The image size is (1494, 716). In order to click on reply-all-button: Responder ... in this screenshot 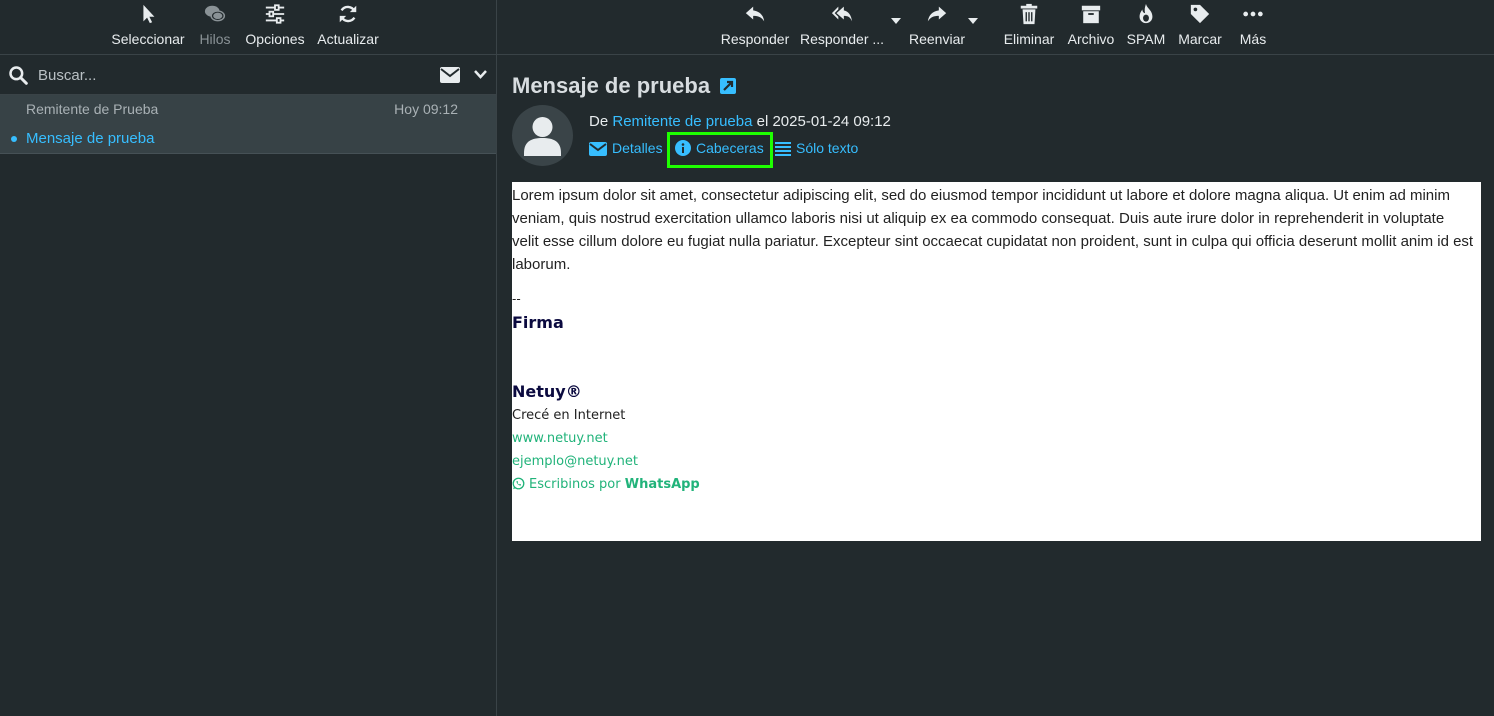, I will do `click(842, 27)`.